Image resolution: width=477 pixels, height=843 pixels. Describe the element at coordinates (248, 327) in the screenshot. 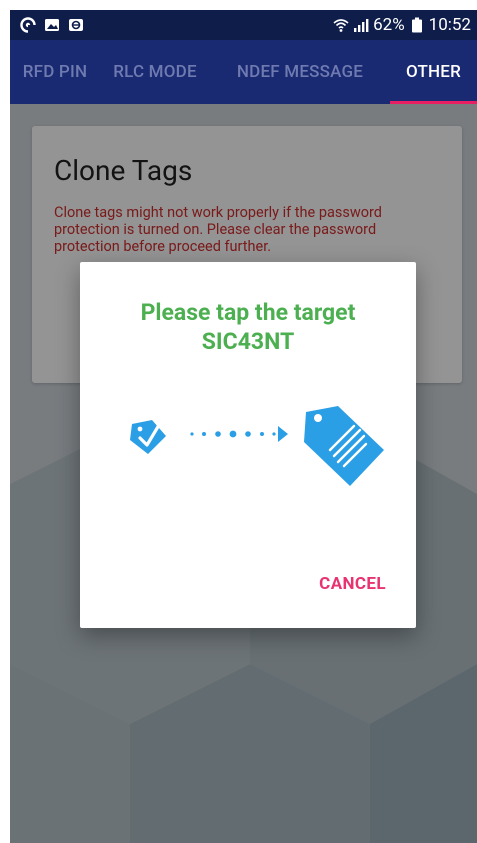

I see `dialog-title: Please tap the target SIC43NT` at that location.